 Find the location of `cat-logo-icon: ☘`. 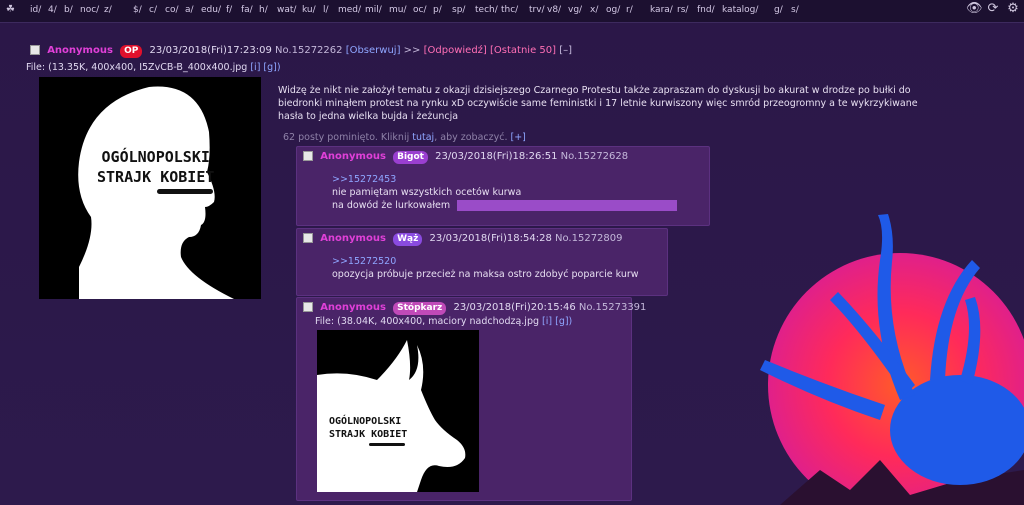

cat-logo-icon: ☘ is located at coordinates (10, 9).